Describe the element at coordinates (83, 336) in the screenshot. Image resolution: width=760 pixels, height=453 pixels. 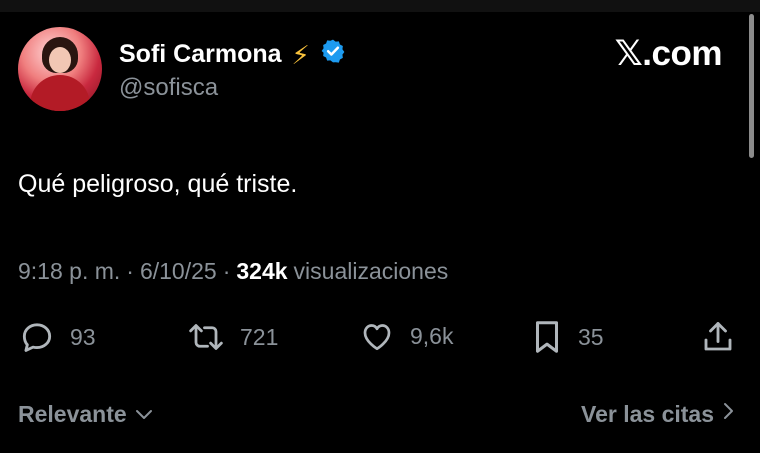
I see `reply-count: 93` at that location.